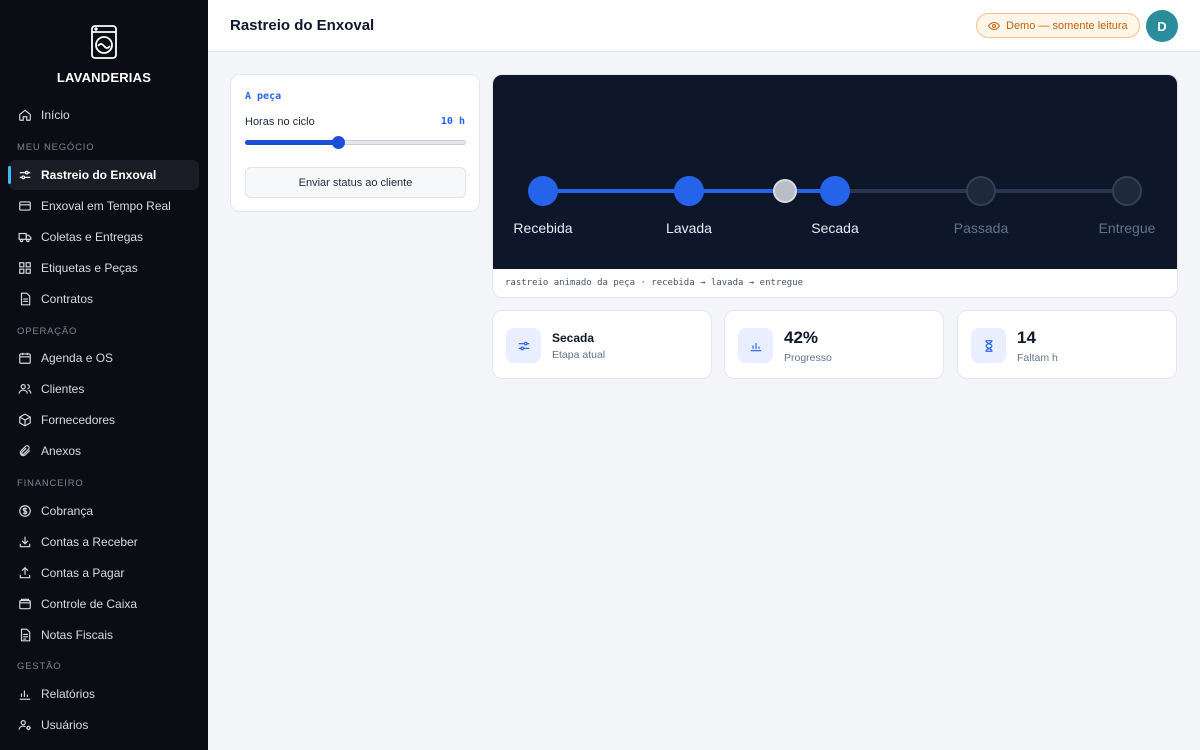 This screenshot has height=750, width=1200. I want to click on sidebar-item-label: Contratos, so click(67, 299).